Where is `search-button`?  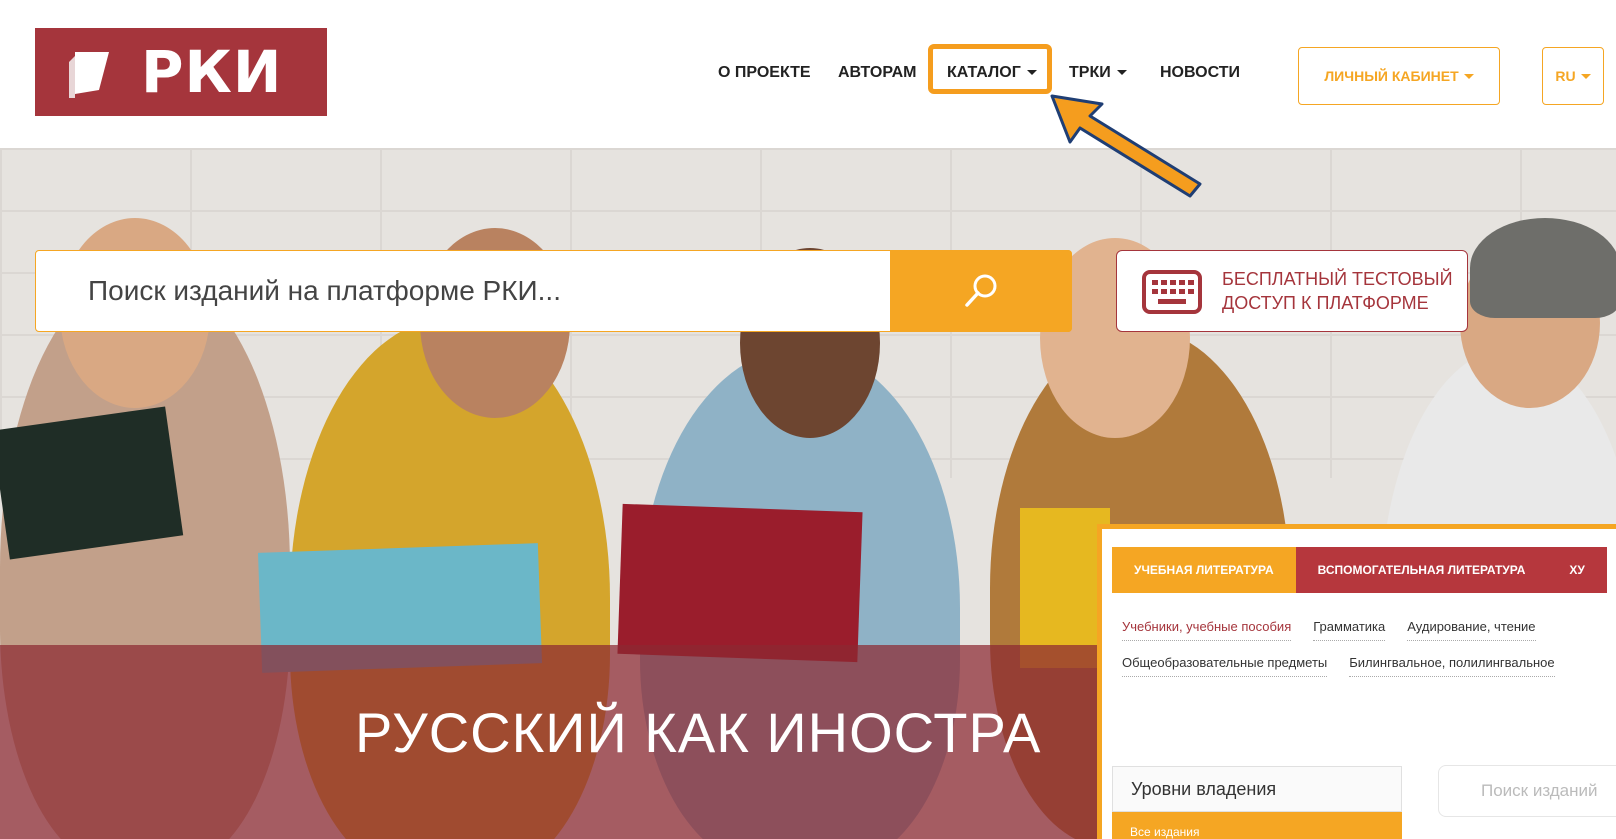 search-button is located at coordinates (981, 291).